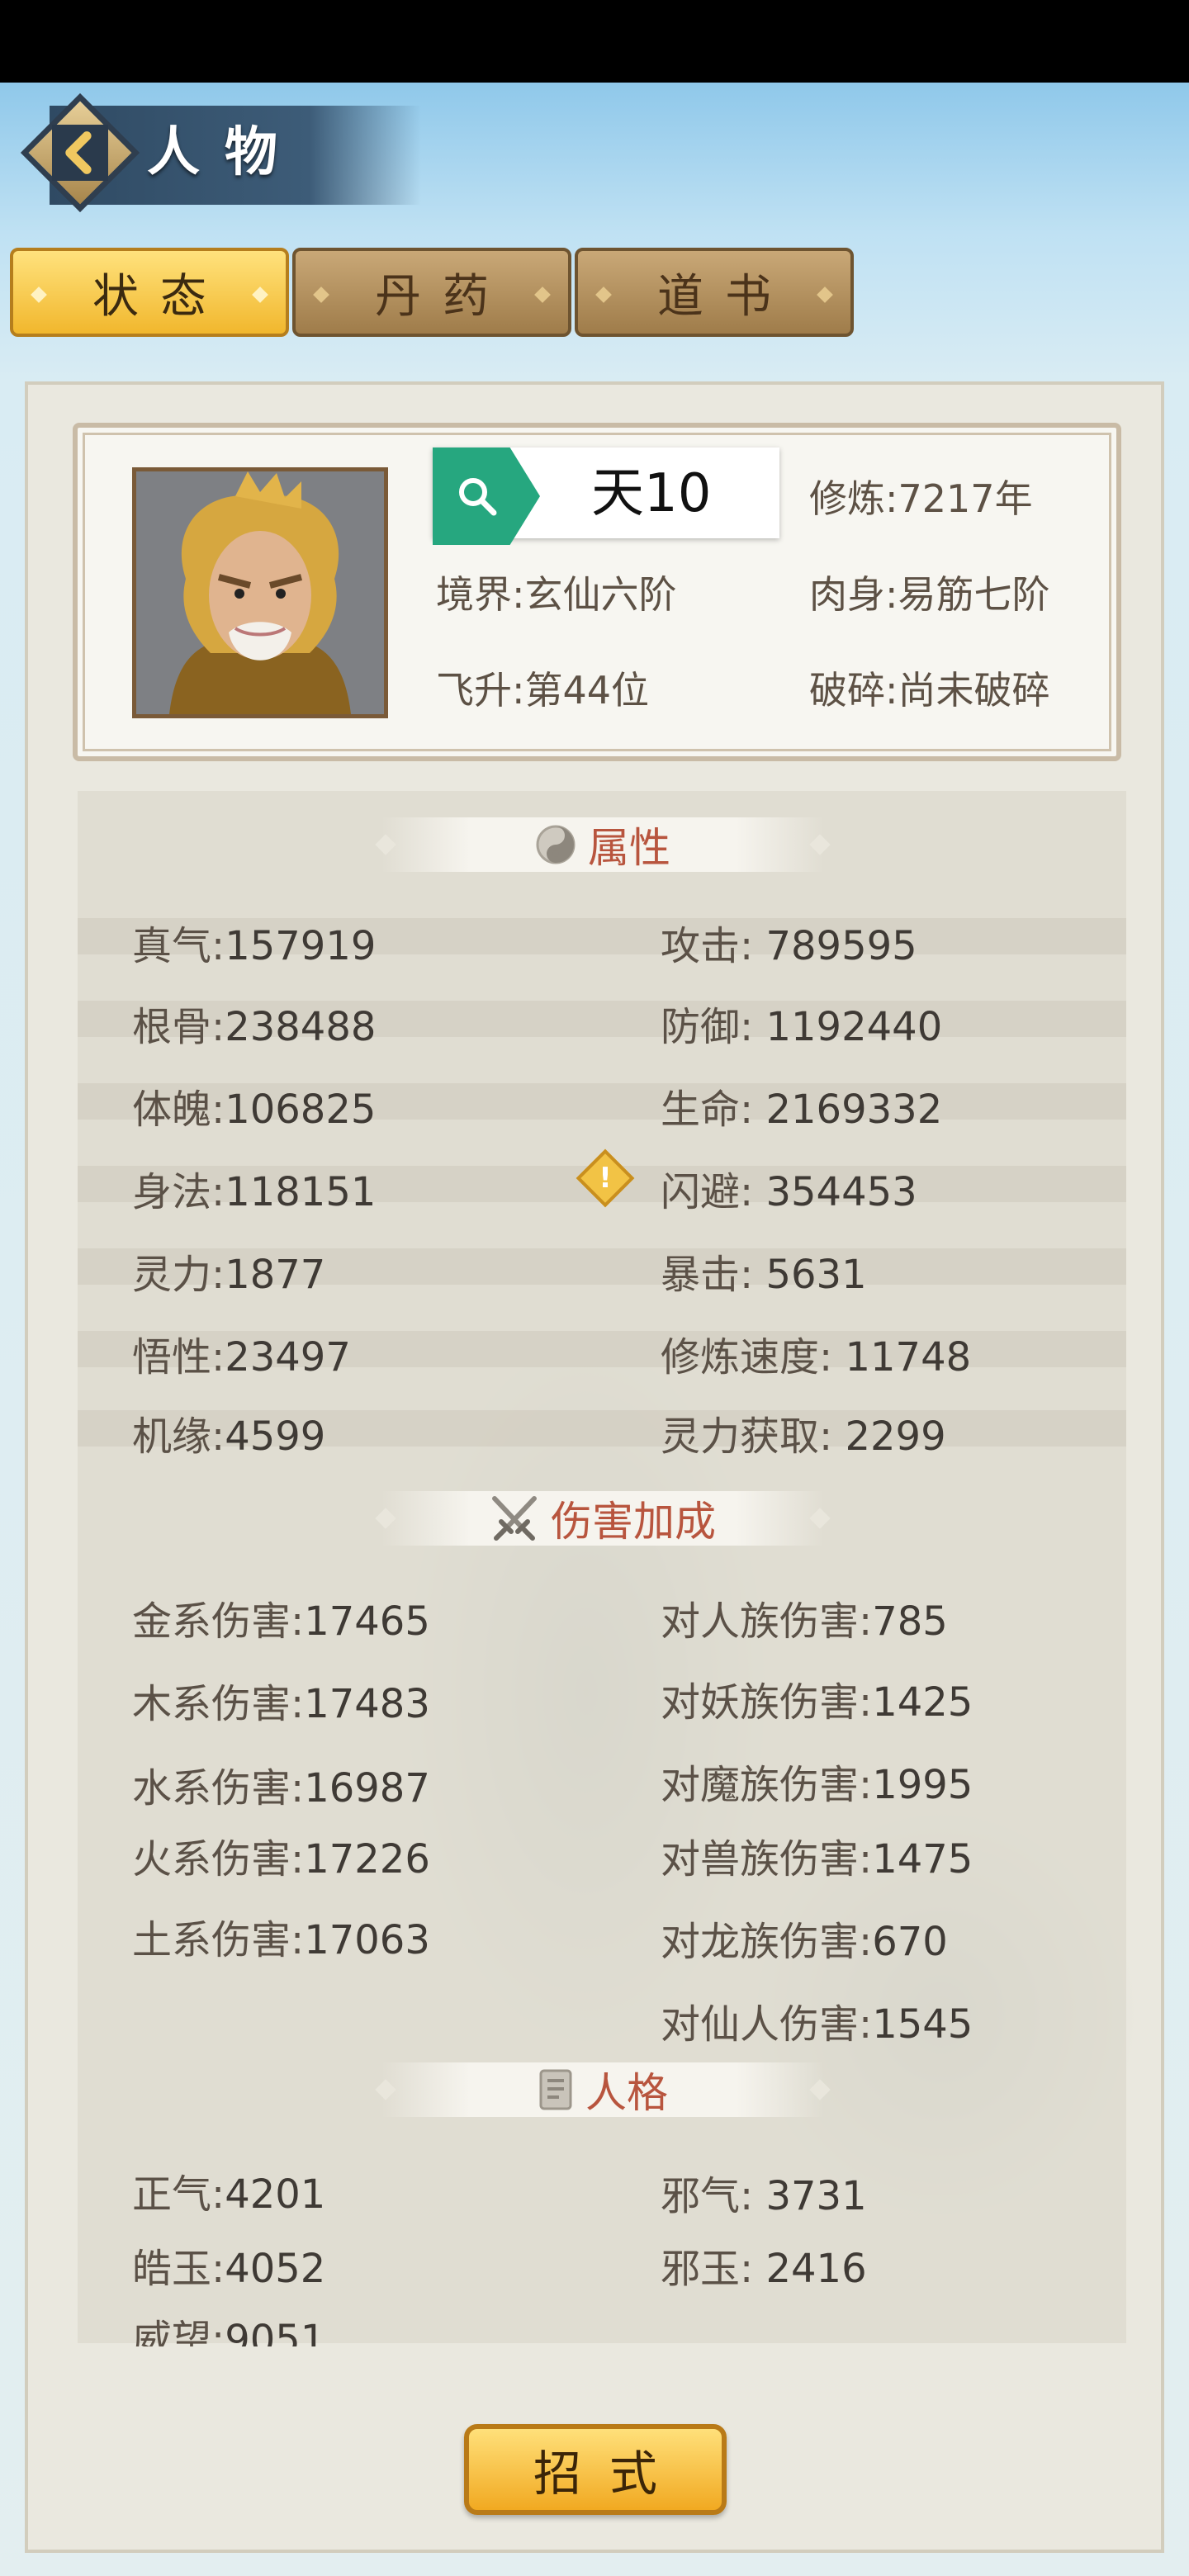 The height and width of the screenshot is (2576, 1189). What do you see at coordinates (218, 1621) in the screenshot?
I see `stat-key: 金系伤害:` at bounding box center [218, 1621].